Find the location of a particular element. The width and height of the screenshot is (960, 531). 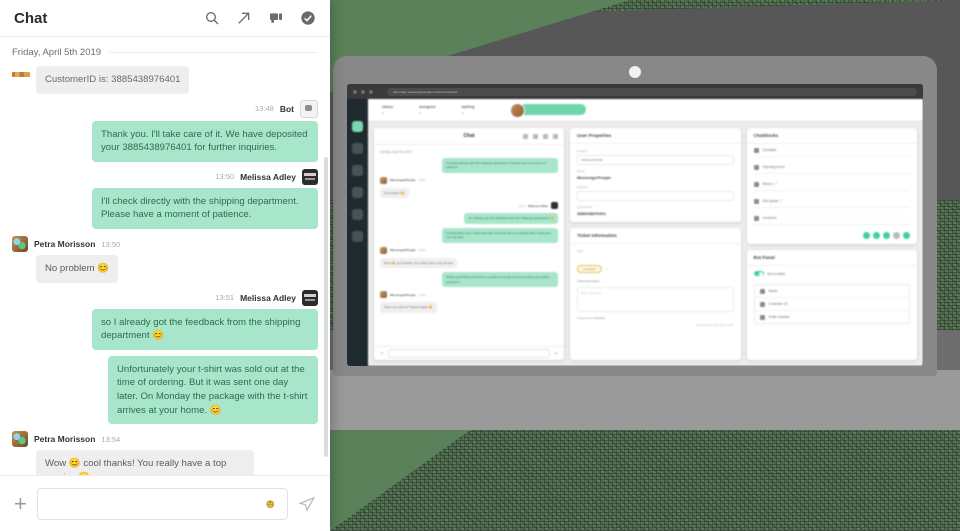

laptop-camera is located at coordinates (635, 72).